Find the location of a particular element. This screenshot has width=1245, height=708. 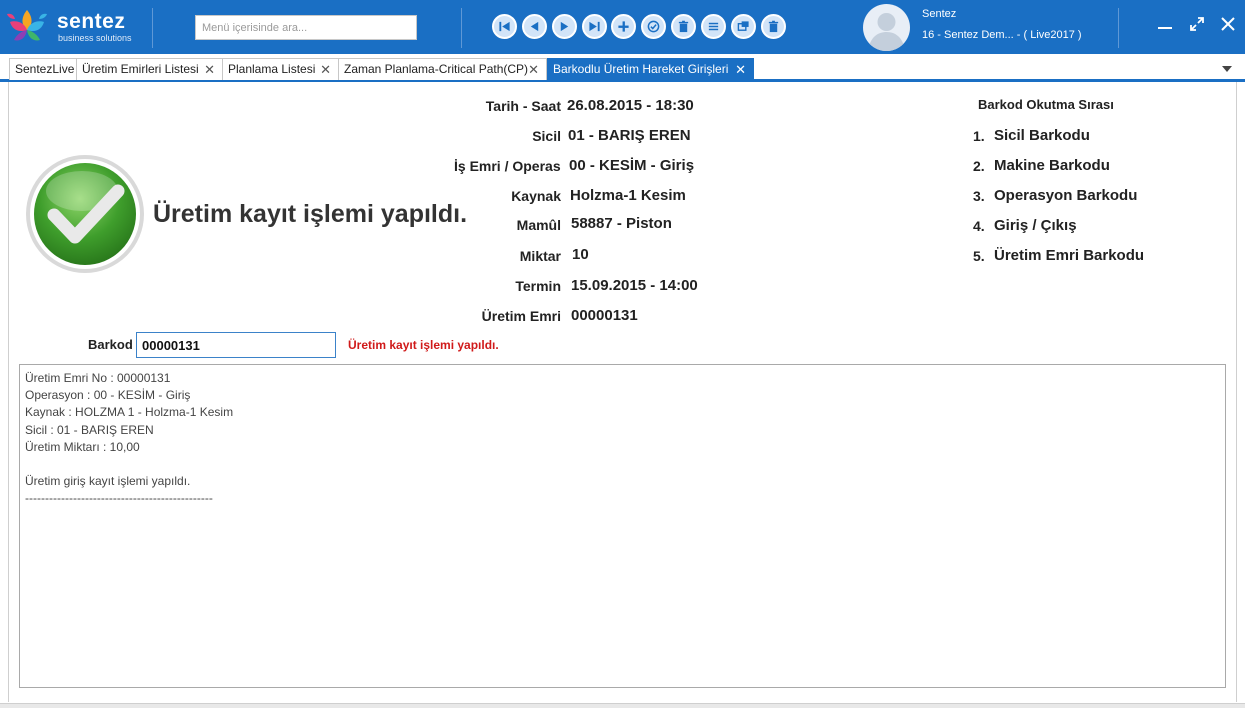

tab-planlama-listesi: Planlama Listesi ✕ is located at coordinates (280, 69).